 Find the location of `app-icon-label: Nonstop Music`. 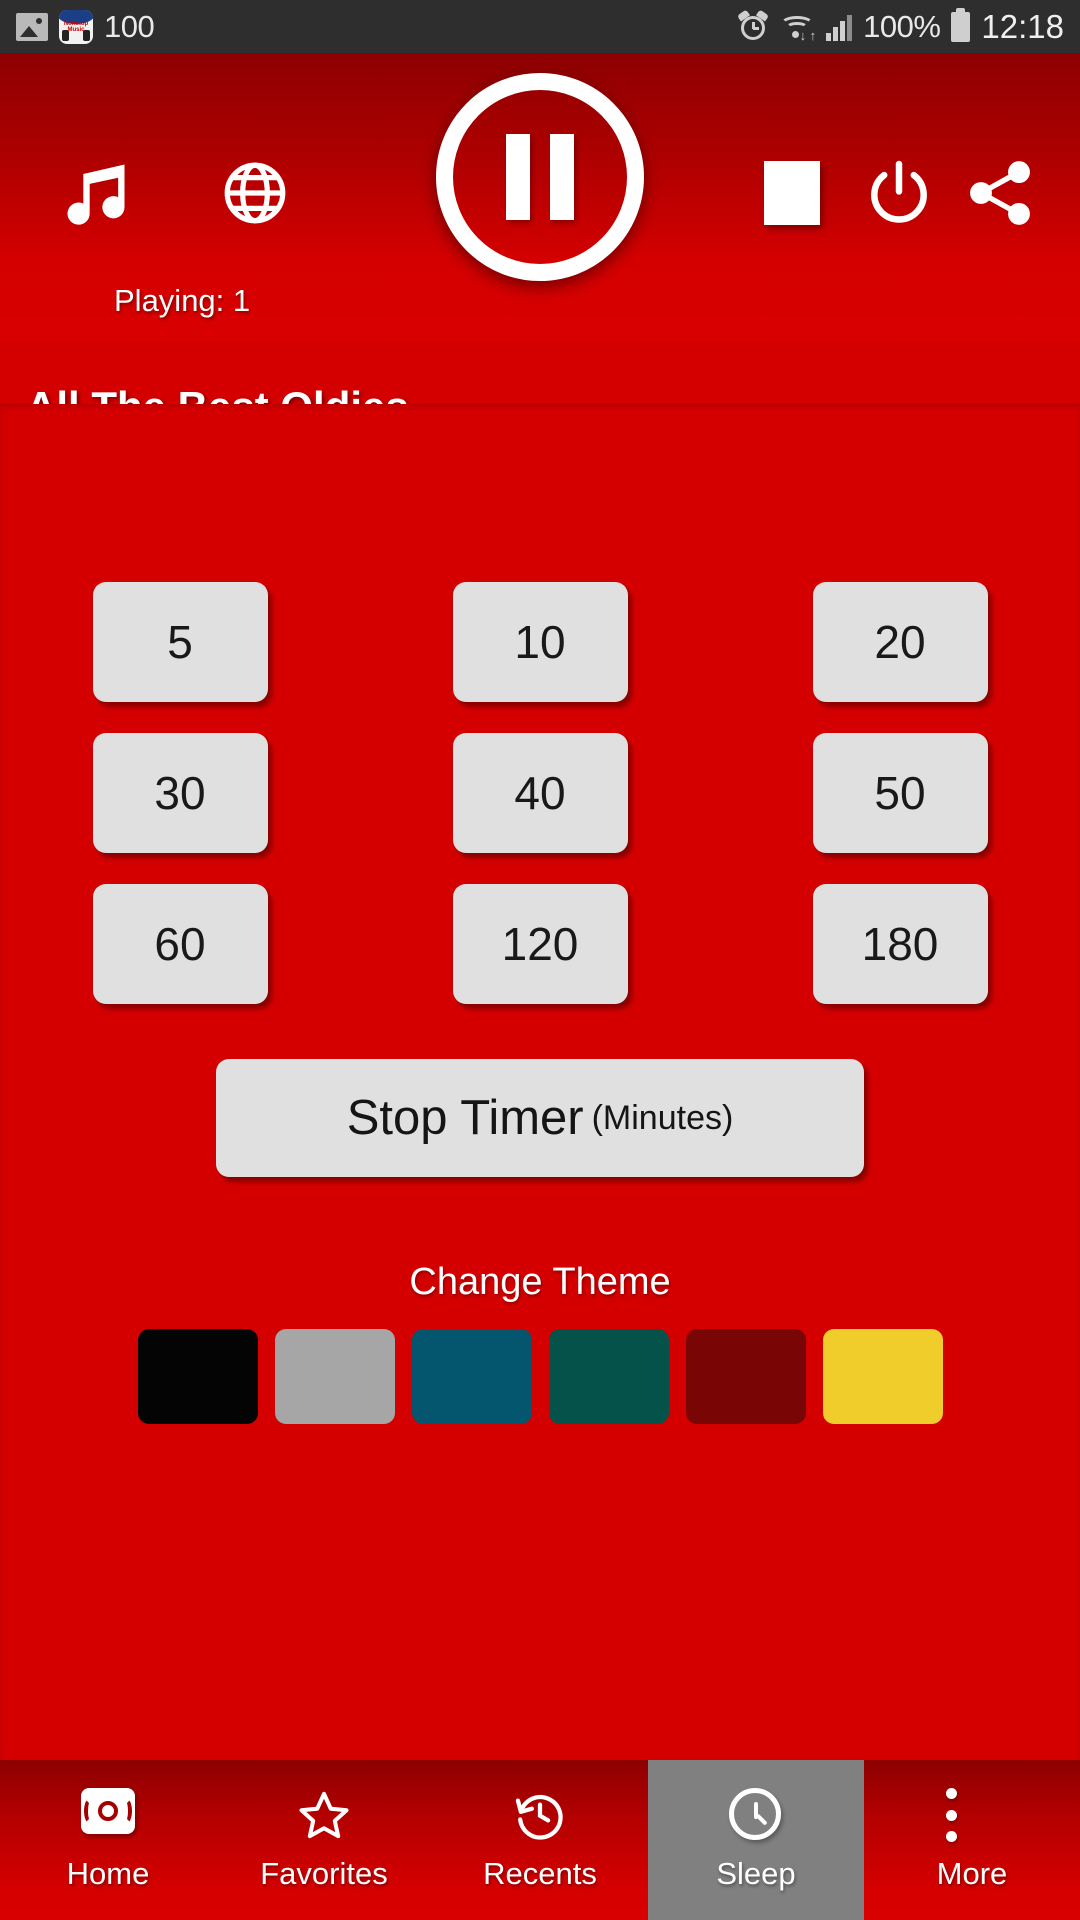

app-icon-label: Nonstop Music is located at coordinates (76, 26).